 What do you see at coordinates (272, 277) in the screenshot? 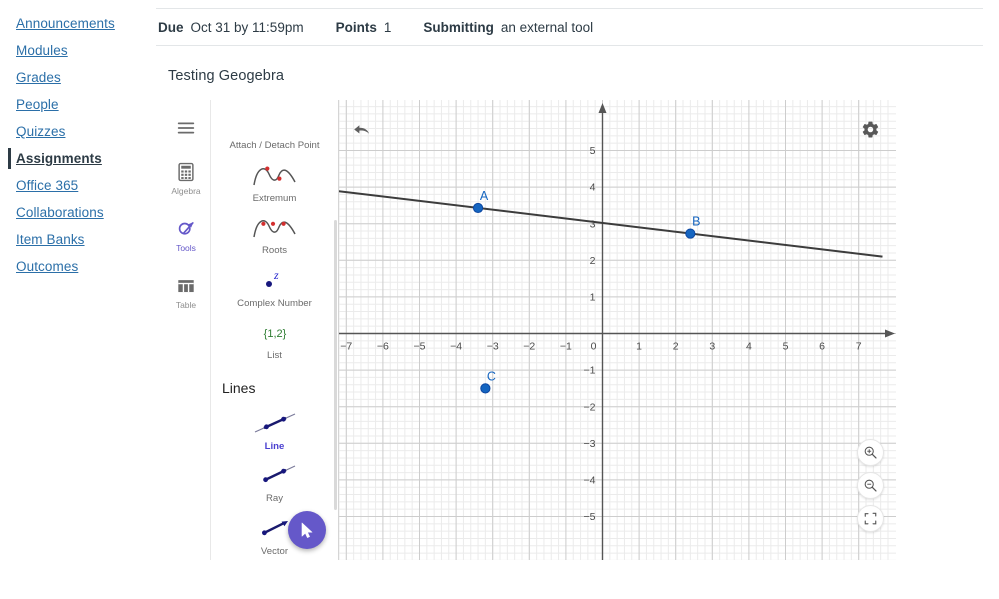
I see `complex-number-icon: z` at bounding box center [272, 277].